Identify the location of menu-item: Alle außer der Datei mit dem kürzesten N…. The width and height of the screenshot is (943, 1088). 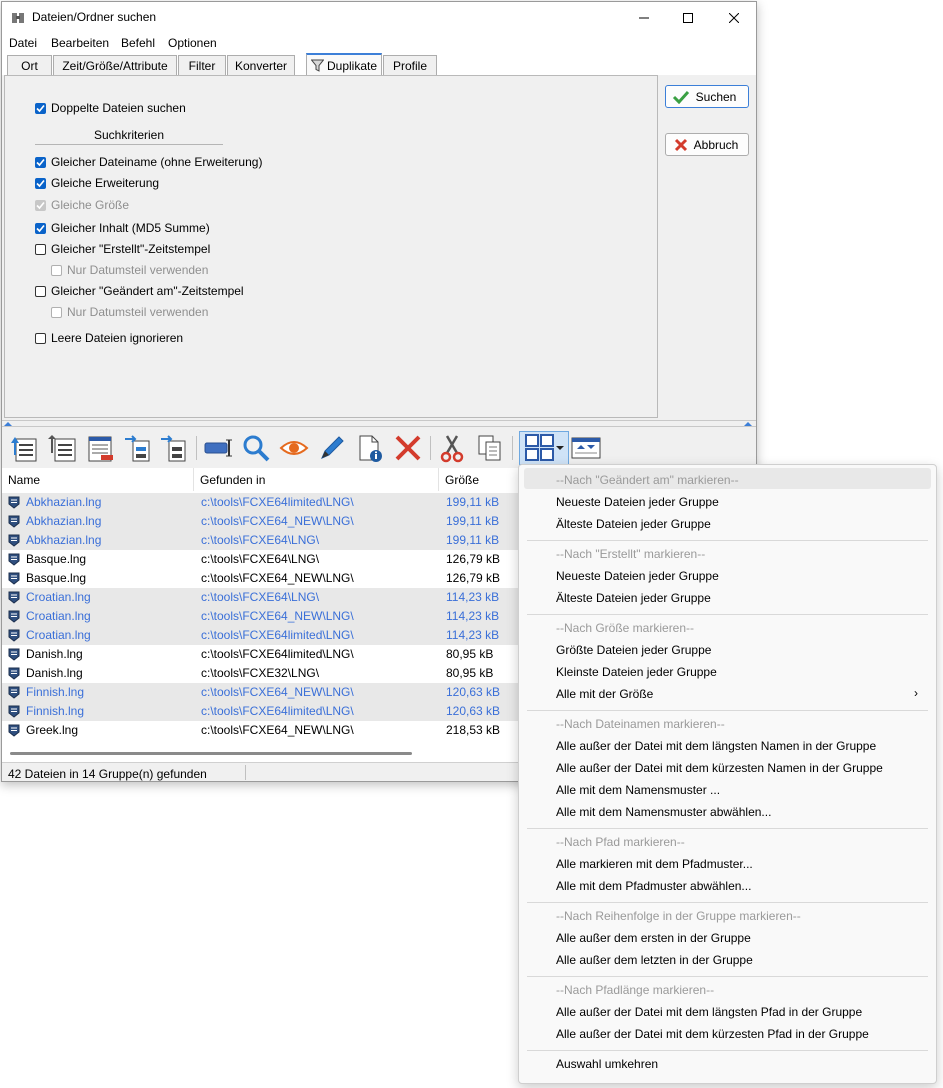
(719, 768).